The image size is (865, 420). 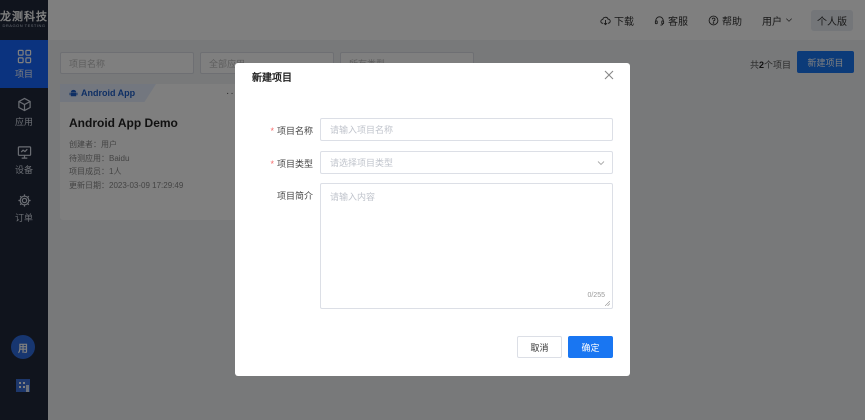 I want to click on description-placeholder: 请输入内容, so click(x=353, y=197).